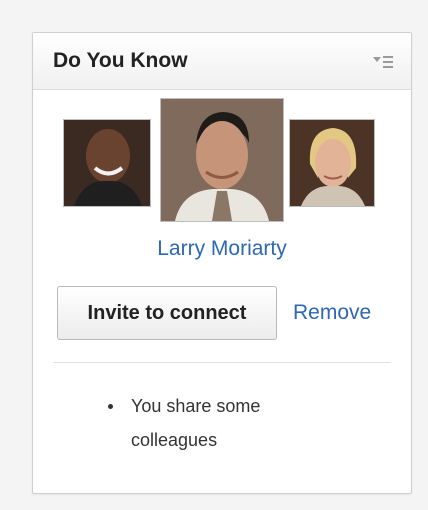 This screenshot has width=428, height=510. I want to click on invite-to-connect-button: Invite to connect, so click(167, 313).